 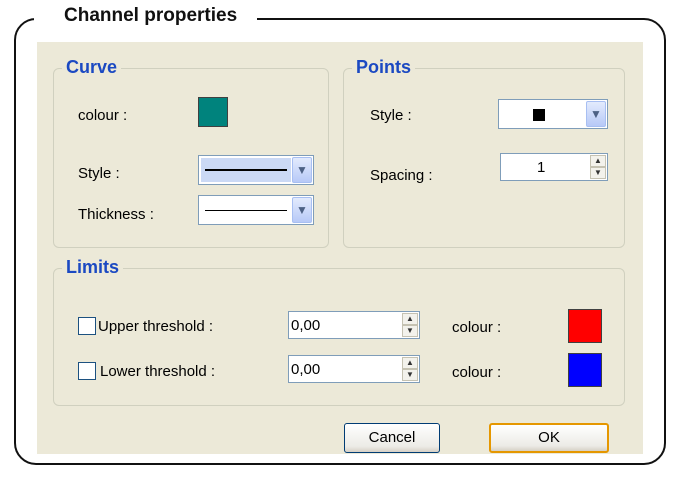 I want to click on curve-style-label: Style :, so click(x=99, y=173).